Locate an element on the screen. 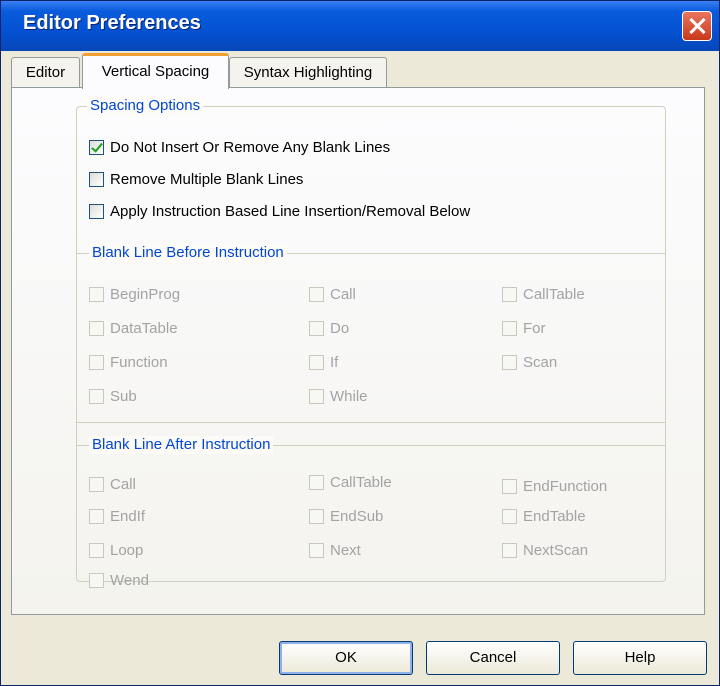 The height and width of the screenshot is (686, 720). after-call: Call is located at coordinates (112, 484).